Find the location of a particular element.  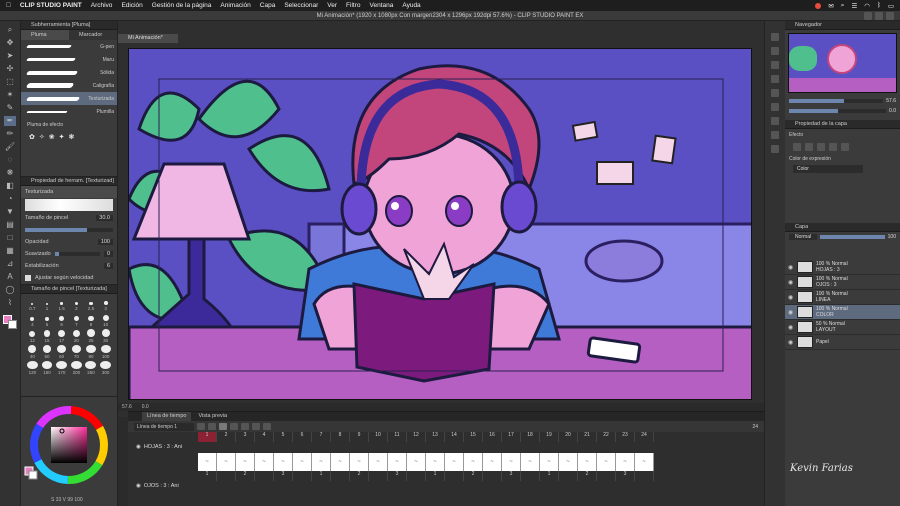

brush-size-option: 40 is located at coordinates (32, 352).